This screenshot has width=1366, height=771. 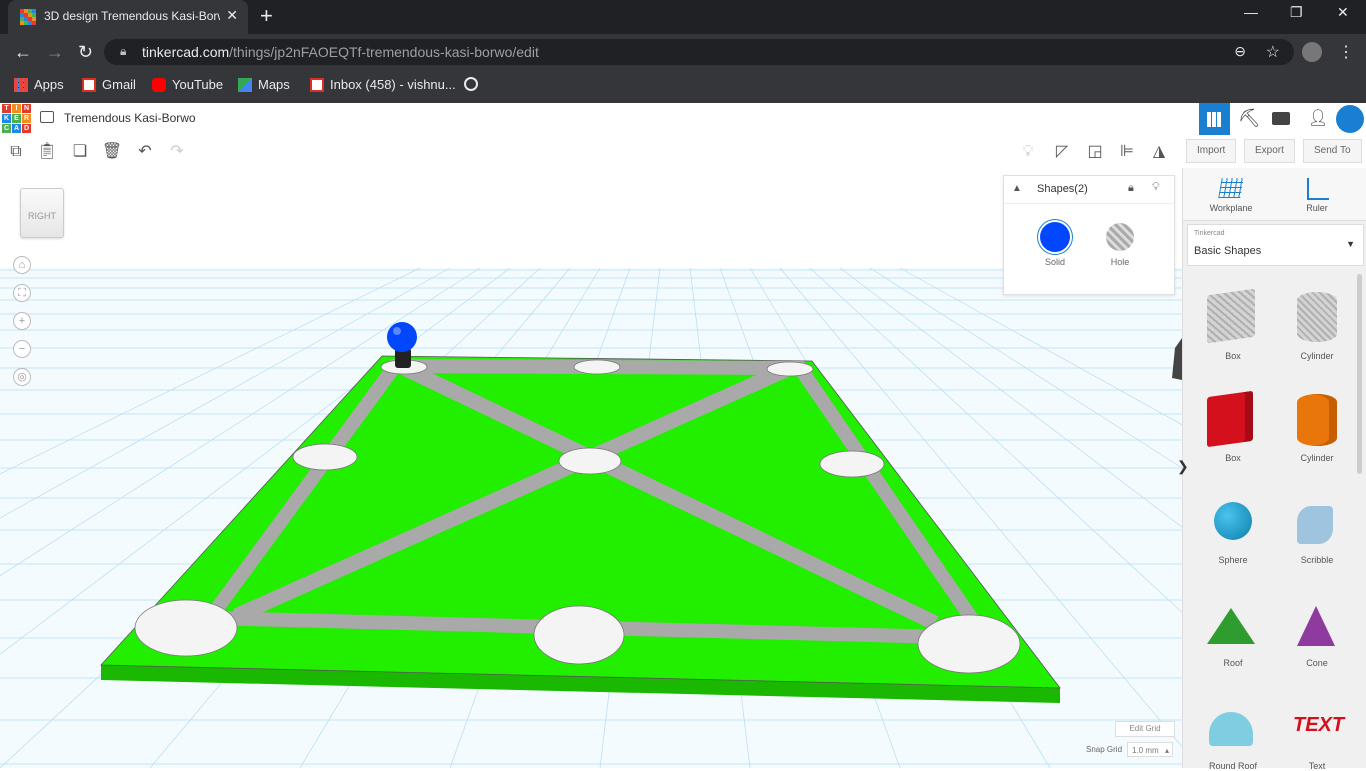 I want to click on tinkercad-logo: T I N K E R C A D, so click(x=16, y=118).